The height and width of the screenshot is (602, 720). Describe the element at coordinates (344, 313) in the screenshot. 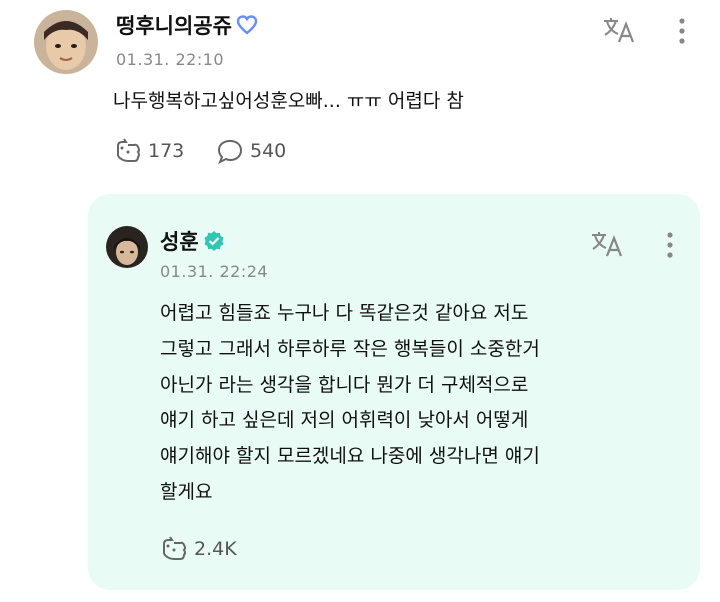

I see `reply-line: 어렵고 힘들죠 누구나 다 똑같은것 같아요 저도` at that location.